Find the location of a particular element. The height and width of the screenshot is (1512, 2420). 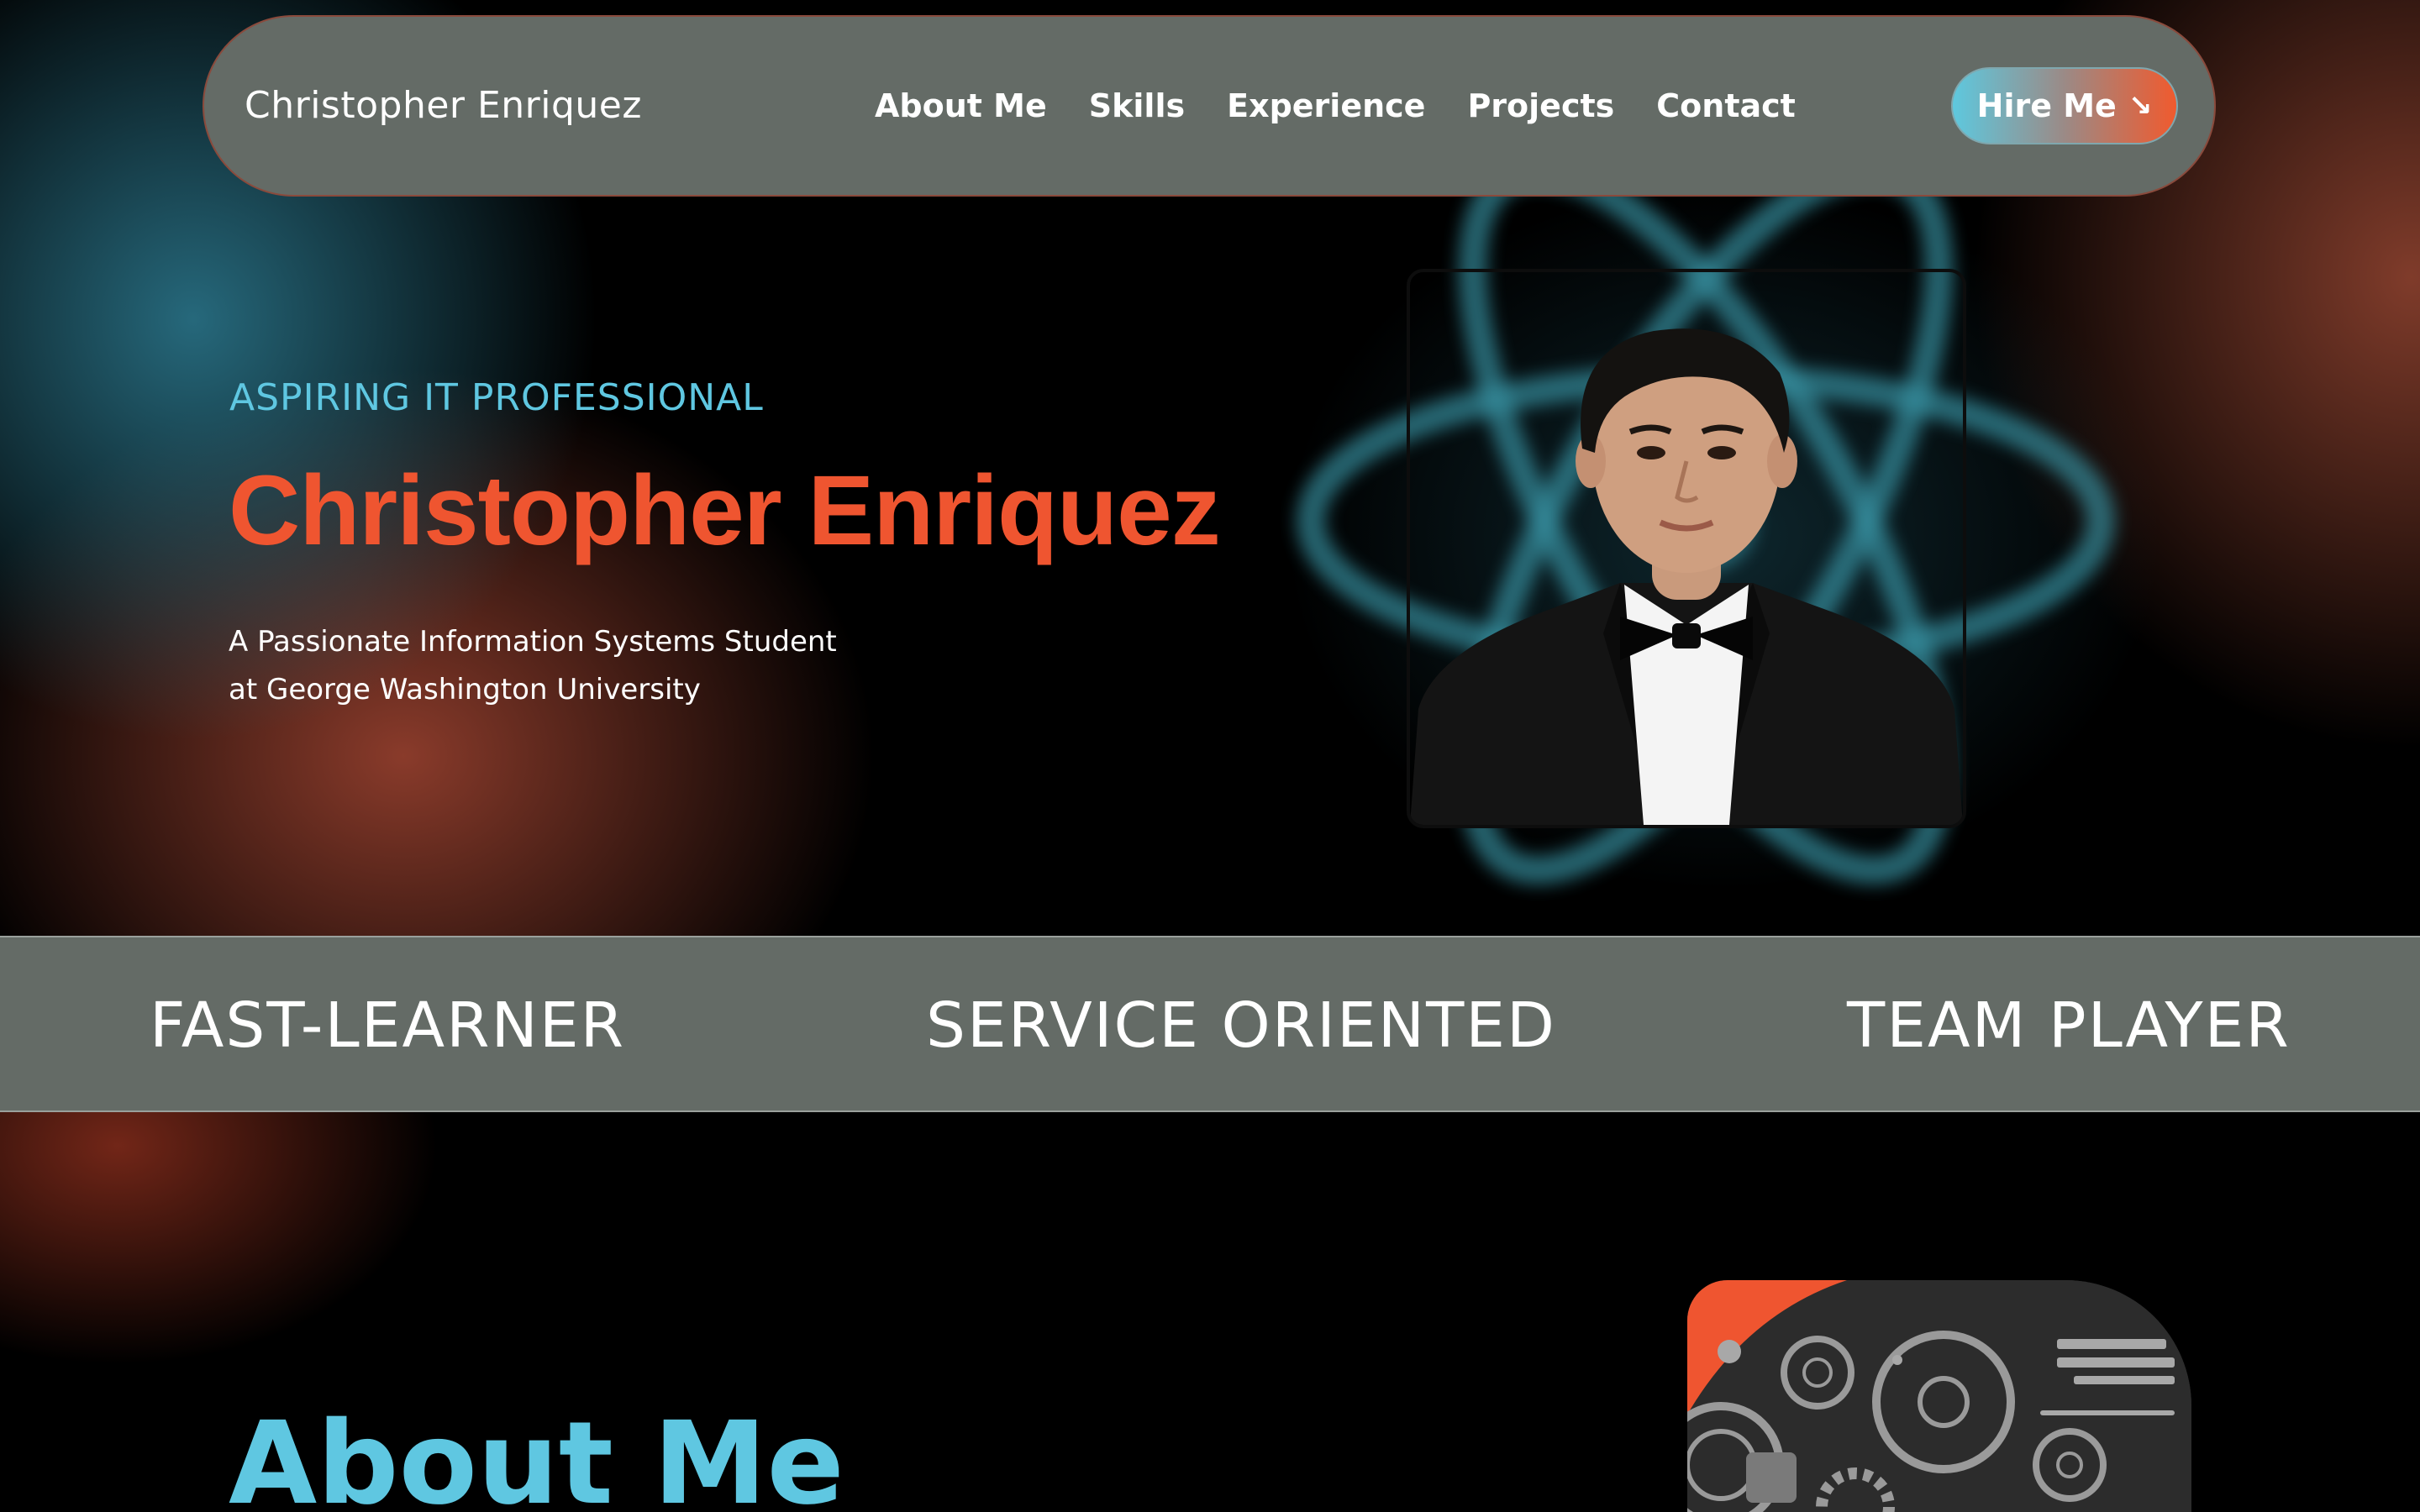

hire-me-label: Hire Me is located at coordinates (2046, 105).